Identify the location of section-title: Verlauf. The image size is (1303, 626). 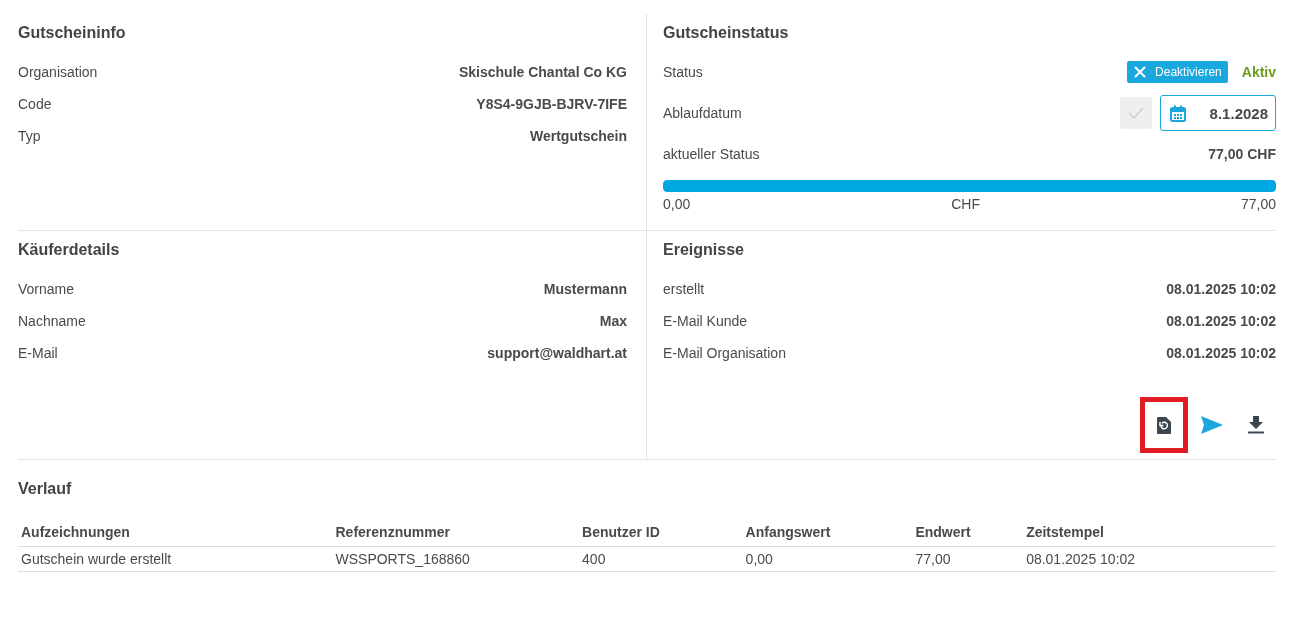
(45, 489).